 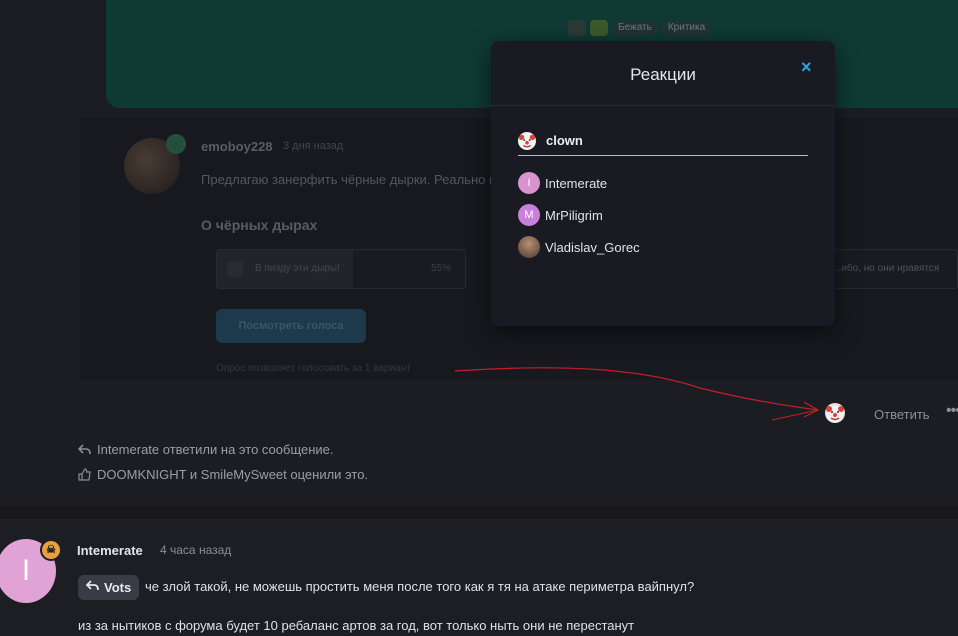 I want to click on user-name: MrPiligrim, so click(x=574, y=215).